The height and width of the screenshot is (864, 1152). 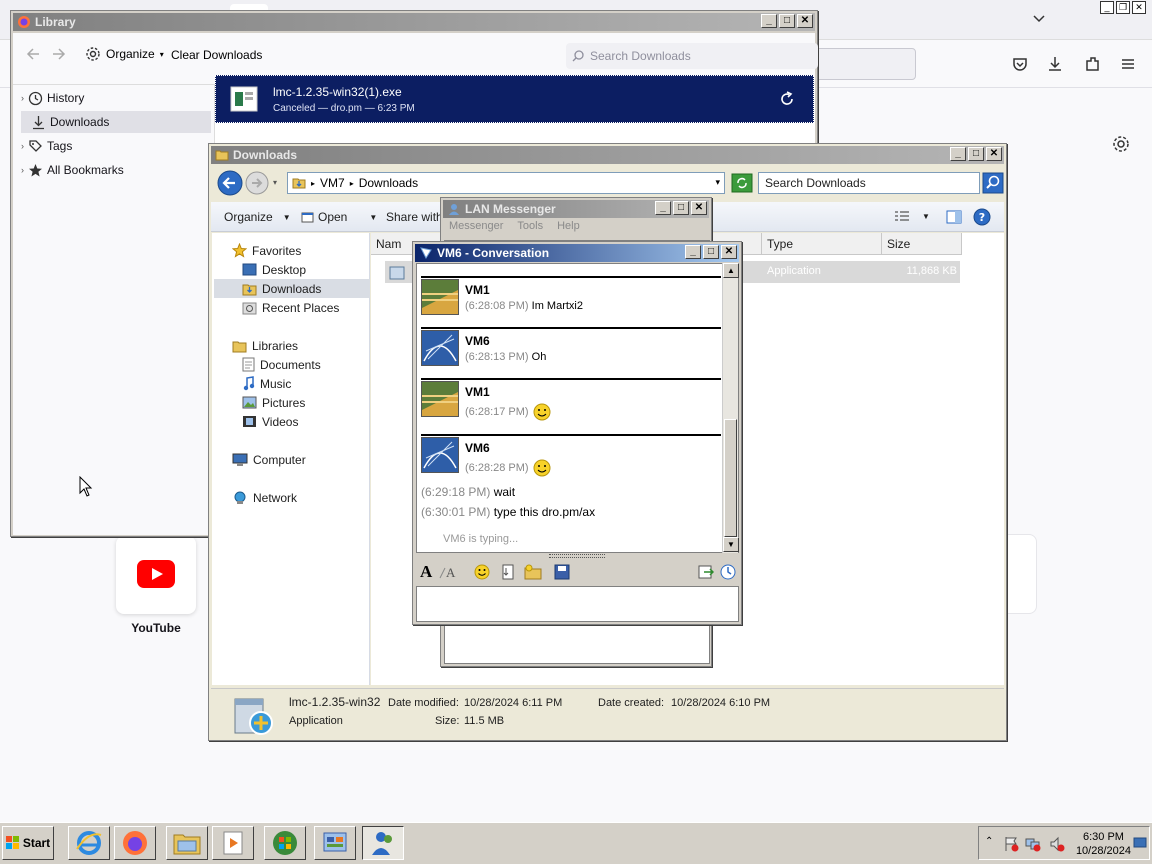 I want to click on sidebar-item-tags: › Tags, so click(x=116, y=146).